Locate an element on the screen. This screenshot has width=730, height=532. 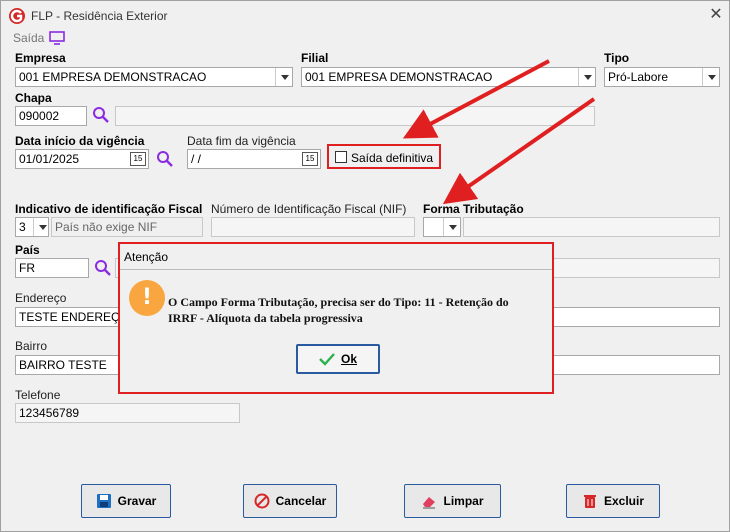
indicativo-desc-value: País não exige NIF is located at coordinates (106, 227).